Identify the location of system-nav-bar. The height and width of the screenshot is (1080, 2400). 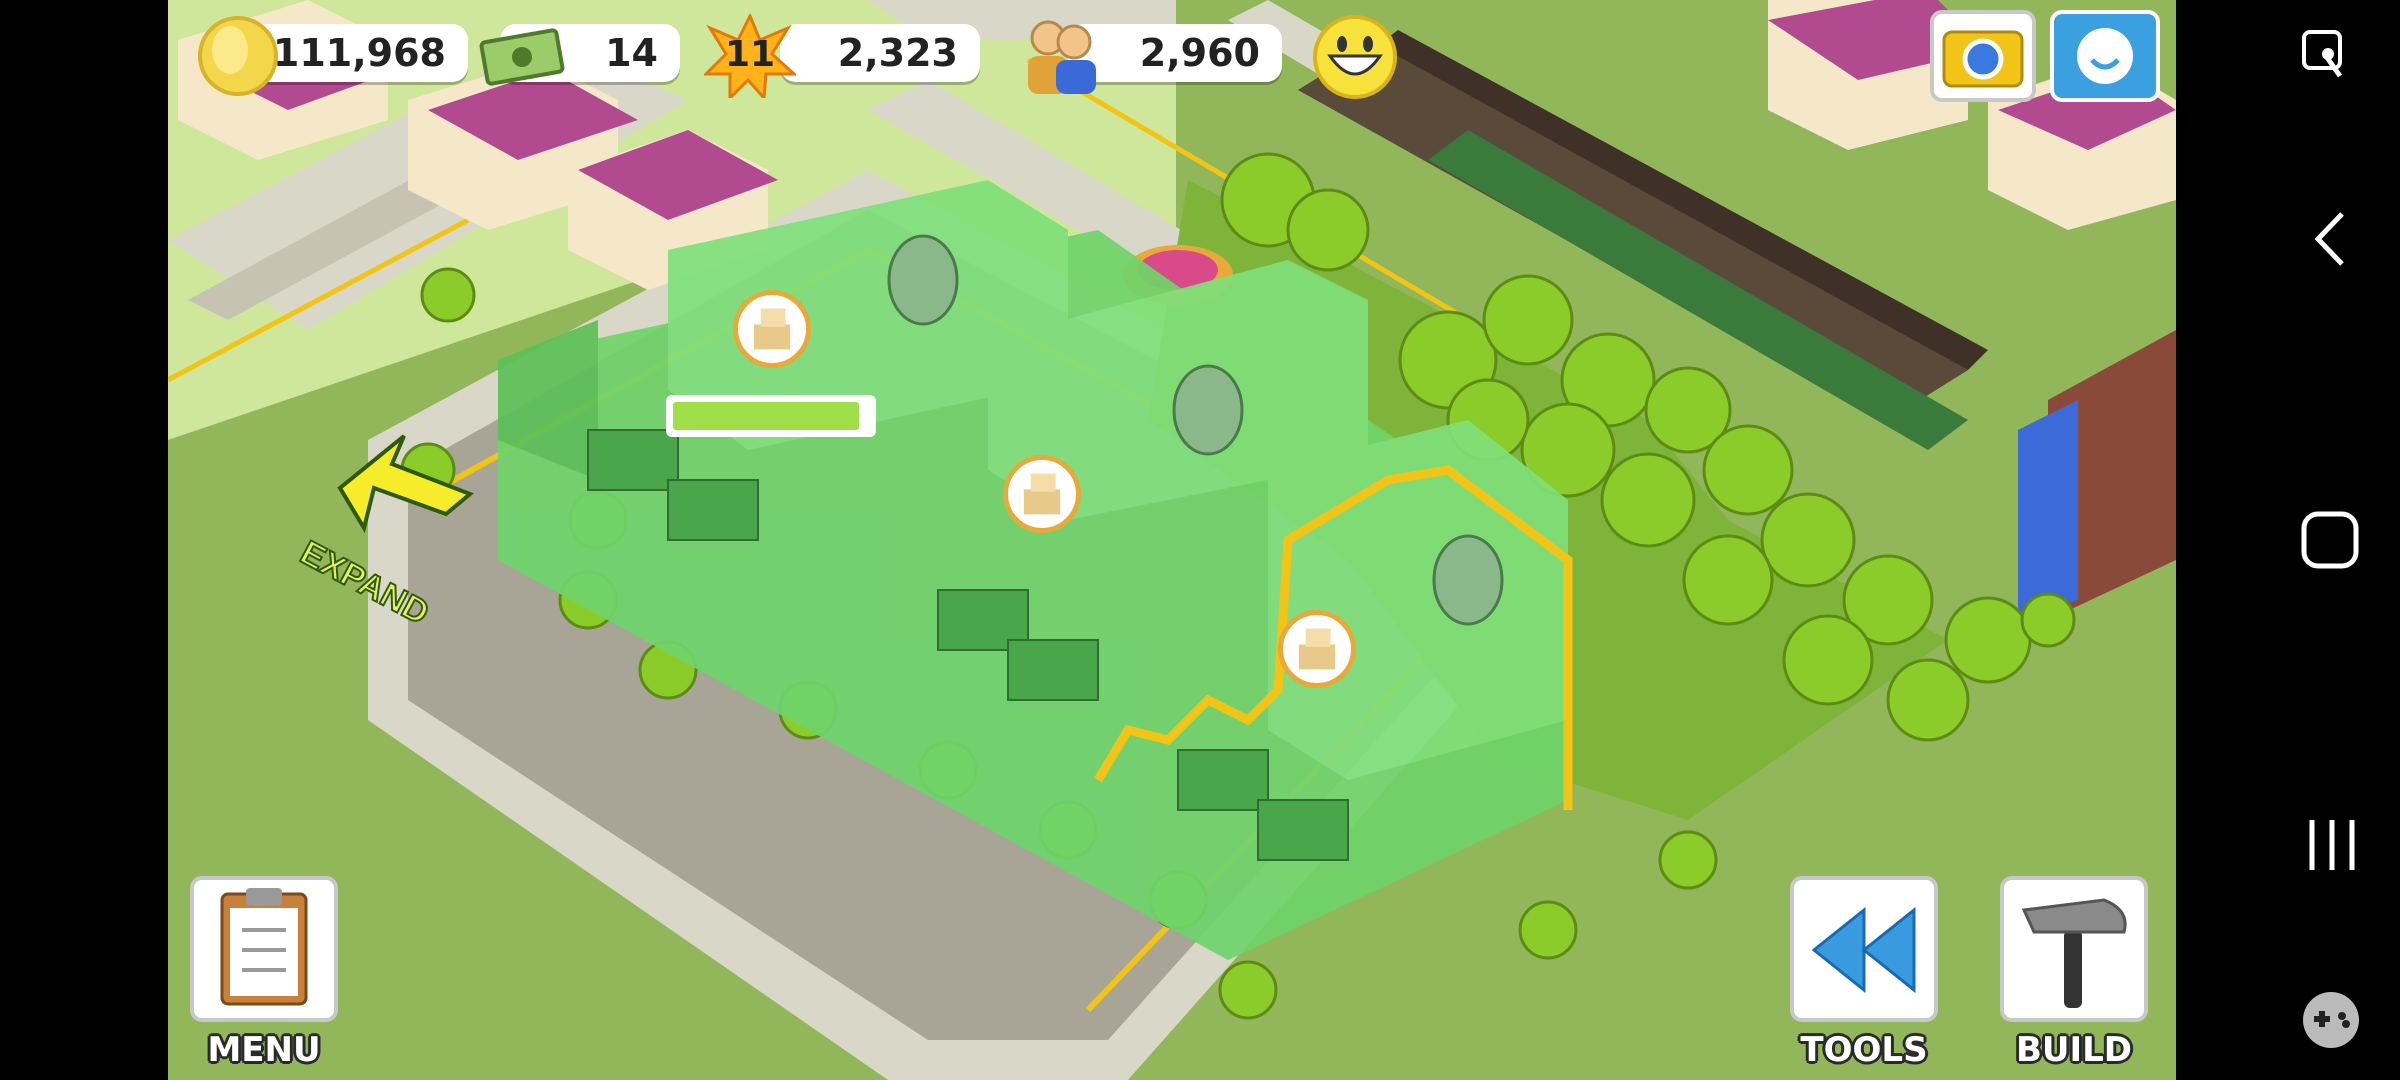
(2288, 540).